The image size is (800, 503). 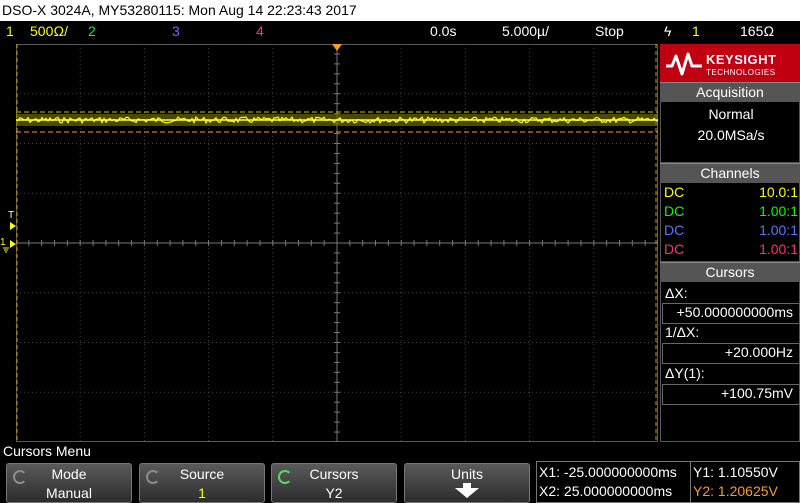 I want to click on trigger-edge-icon: ϟ, so click(x=668, y=31).